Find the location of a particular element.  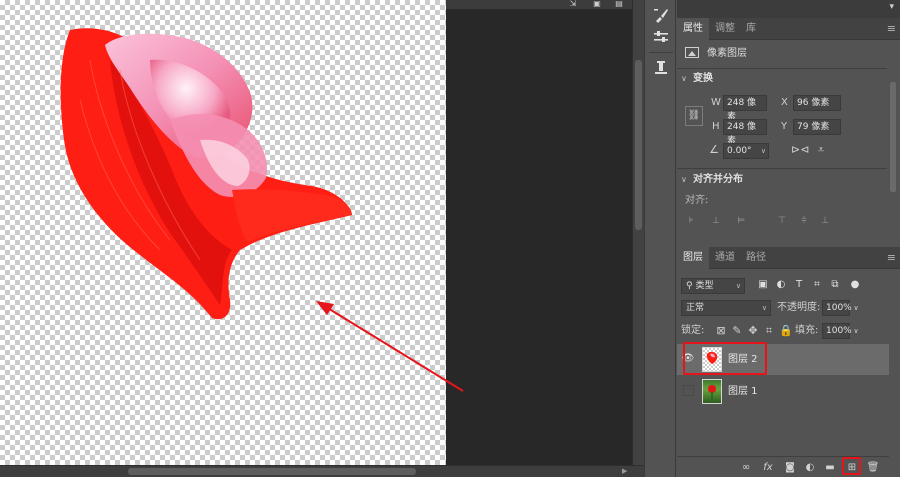

filter-adjustment-icon: ◐ is located at coordinates (781, 285).